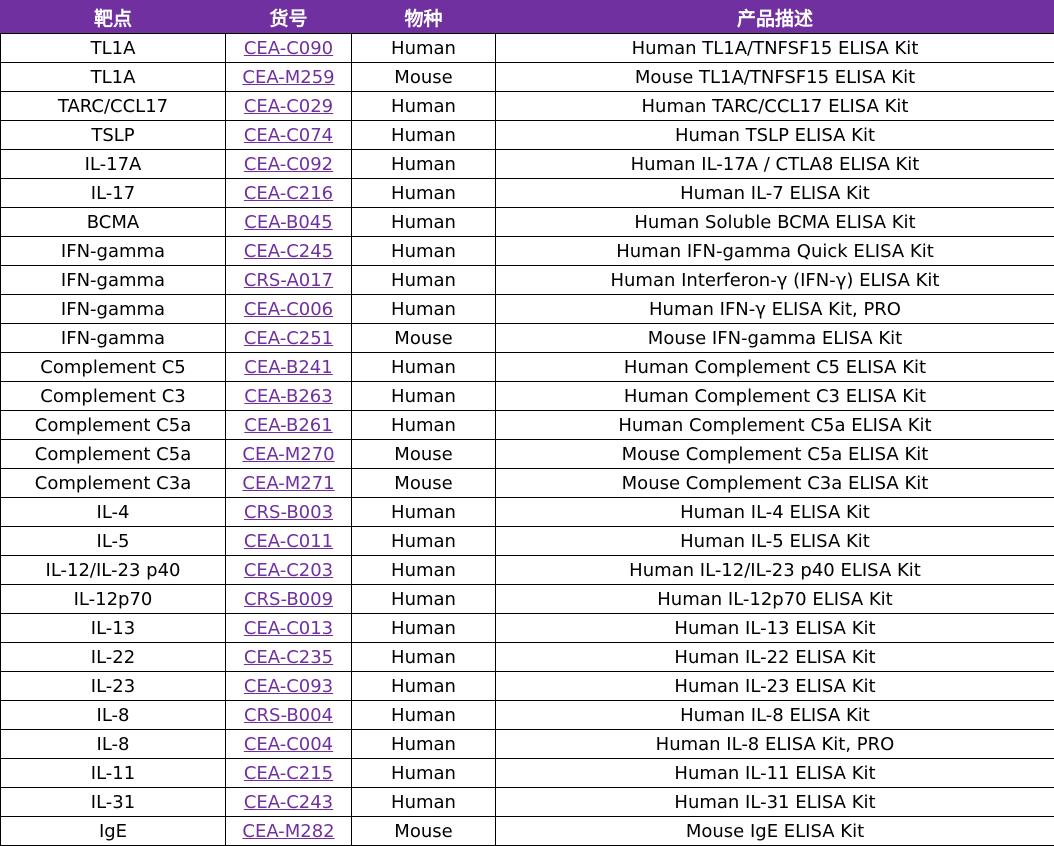  Describe the element at coordinates (527, 541) in the screenshot. I see `table-row: IL-5 CEA-C011 Human Human IL-5 ELISA Kit` at that location.